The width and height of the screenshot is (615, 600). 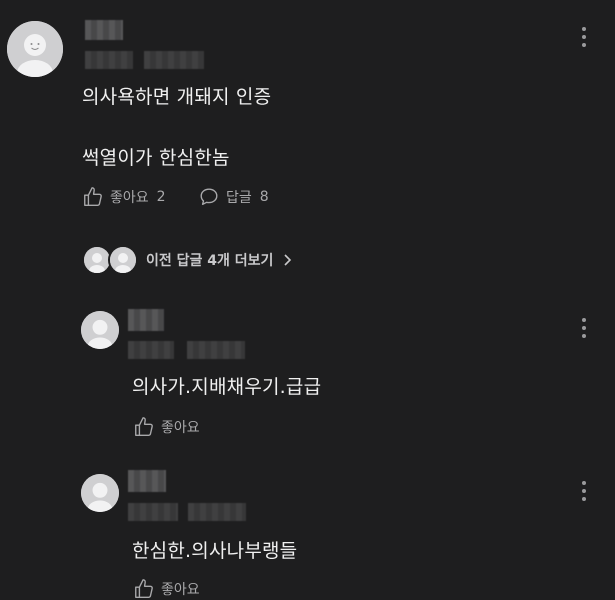 What do you see at coordinates (156, 158) in the screenshot?
I see `comment-text-line2: 썩열이가 한심한놈` at bounding box center [156, 158].